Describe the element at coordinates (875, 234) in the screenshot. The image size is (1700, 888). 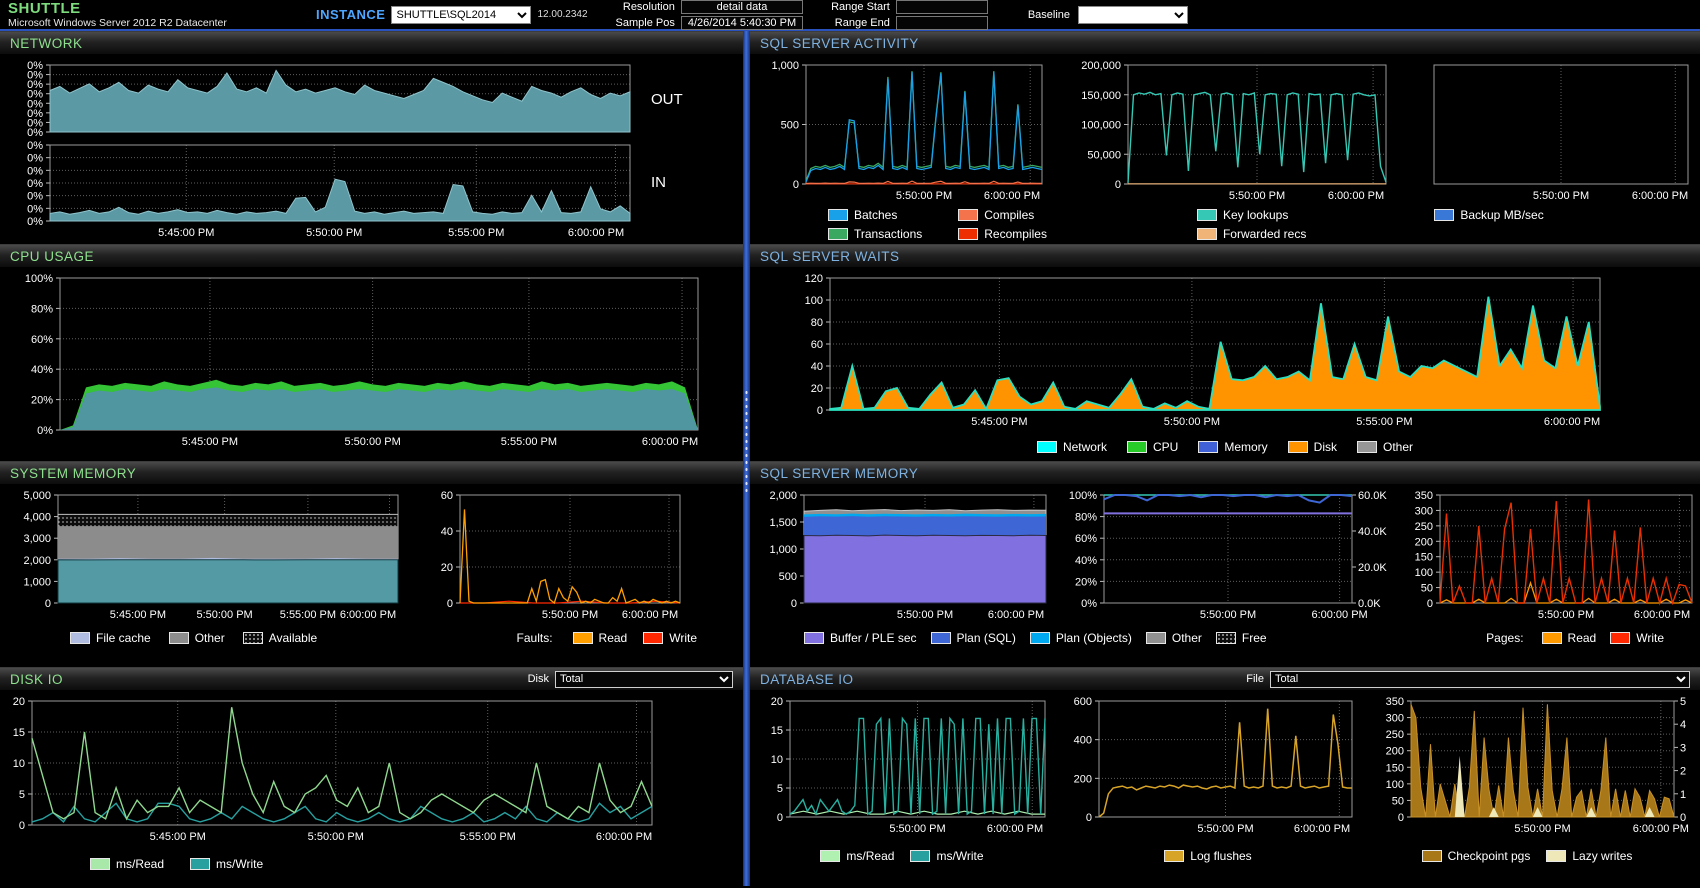
I see `legend-item: Transactions` at that location.